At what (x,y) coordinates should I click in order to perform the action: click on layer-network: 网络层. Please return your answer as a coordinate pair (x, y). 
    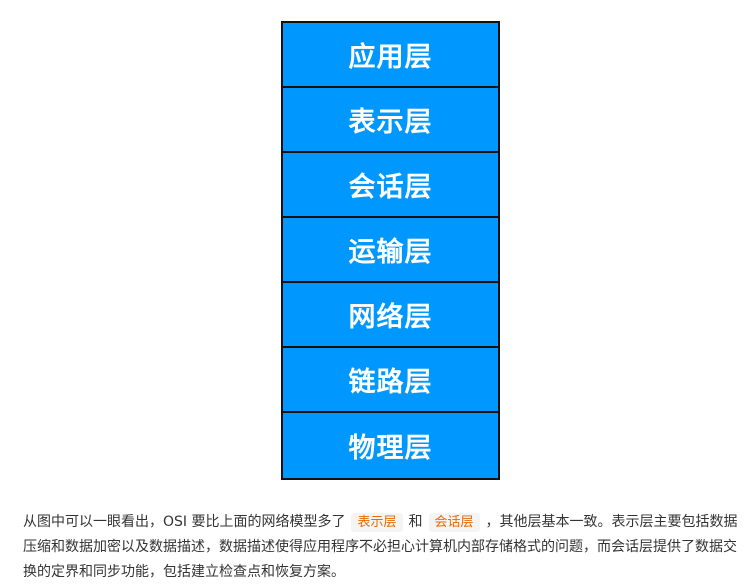
    Looking at the image, I should click on (390, 315).